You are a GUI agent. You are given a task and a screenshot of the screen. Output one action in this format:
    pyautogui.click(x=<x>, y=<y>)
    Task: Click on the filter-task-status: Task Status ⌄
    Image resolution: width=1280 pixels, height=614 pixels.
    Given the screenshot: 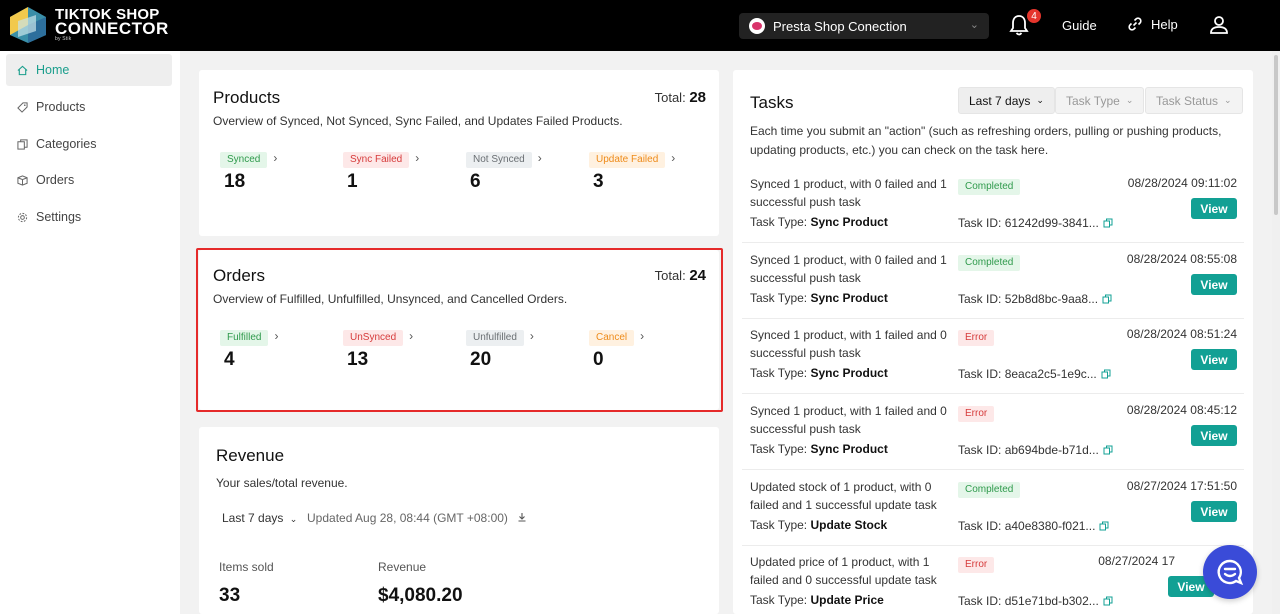 What is the action you would take?
    pyautogui.click(x=1194, y=100)
    